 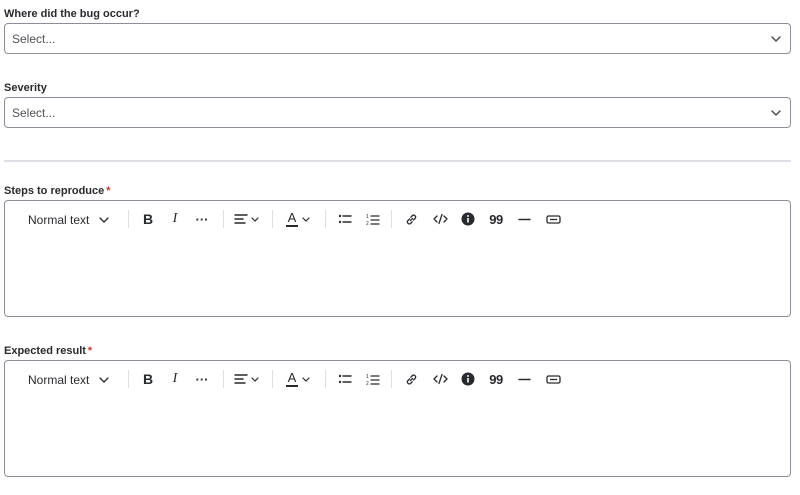 I want to click on location-label: Where did the bug occur?, so click(x=72, y=14).